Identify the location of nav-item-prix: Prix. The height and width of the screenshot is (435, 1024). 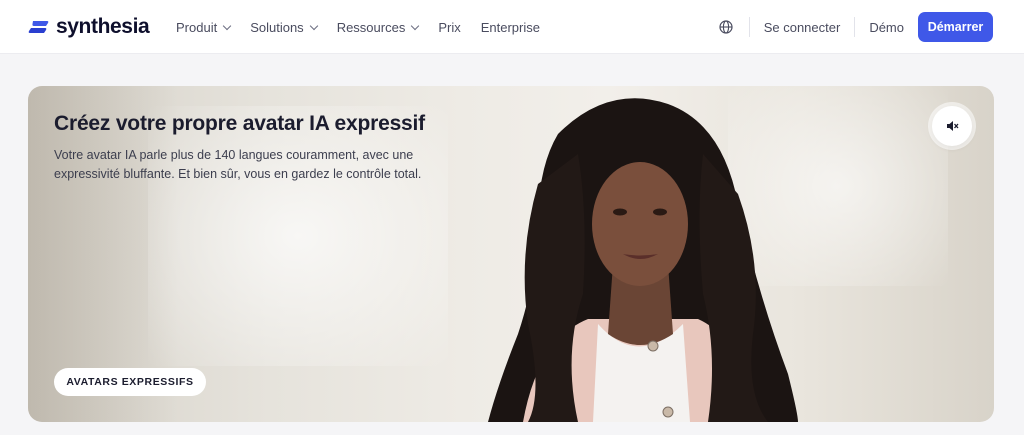
(449, 27).